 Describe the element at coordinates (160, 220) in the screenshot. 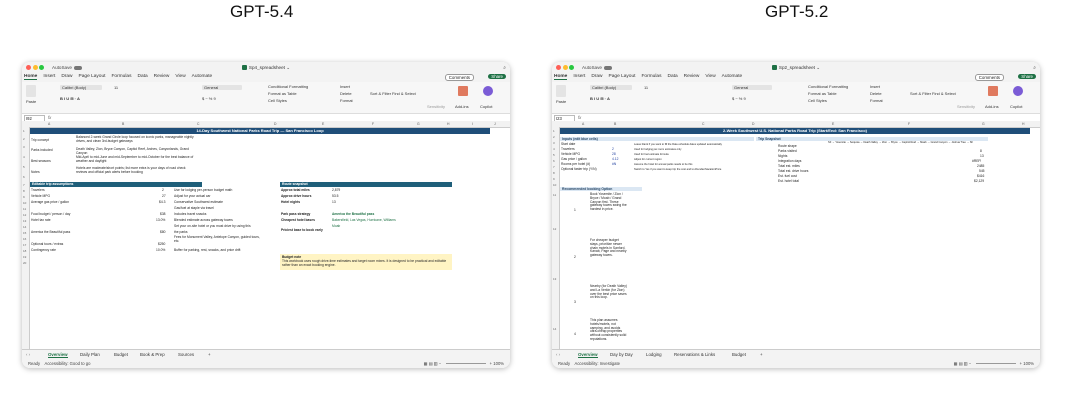

I see `assumption-value: 13.0%` at that location.